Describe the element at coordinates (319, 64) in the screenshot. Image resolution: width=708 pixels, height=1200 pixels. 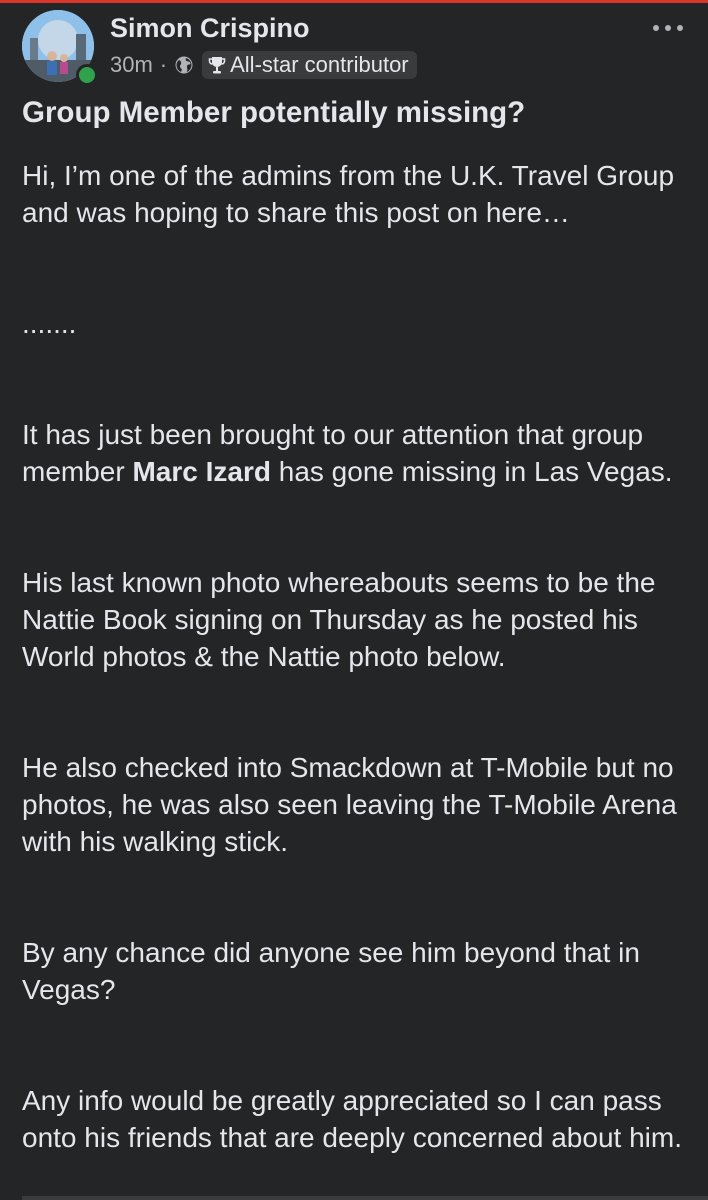
I see `badge-label: All-star contributor` at that location.